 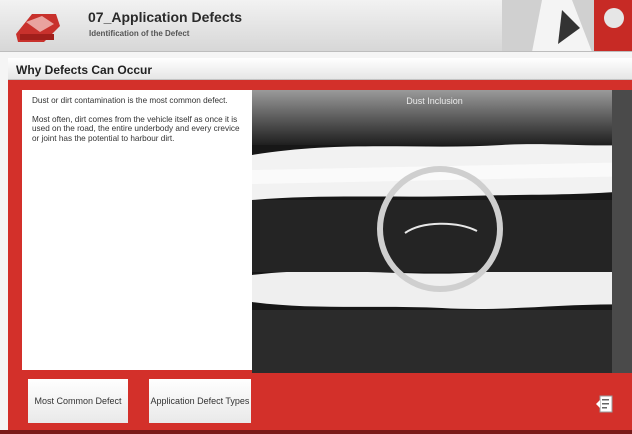 What do you see at coordinates (84, 70) in the screenshot?
I see `section-title: Why Defects Can Occur` at bounding box center [84, 70].